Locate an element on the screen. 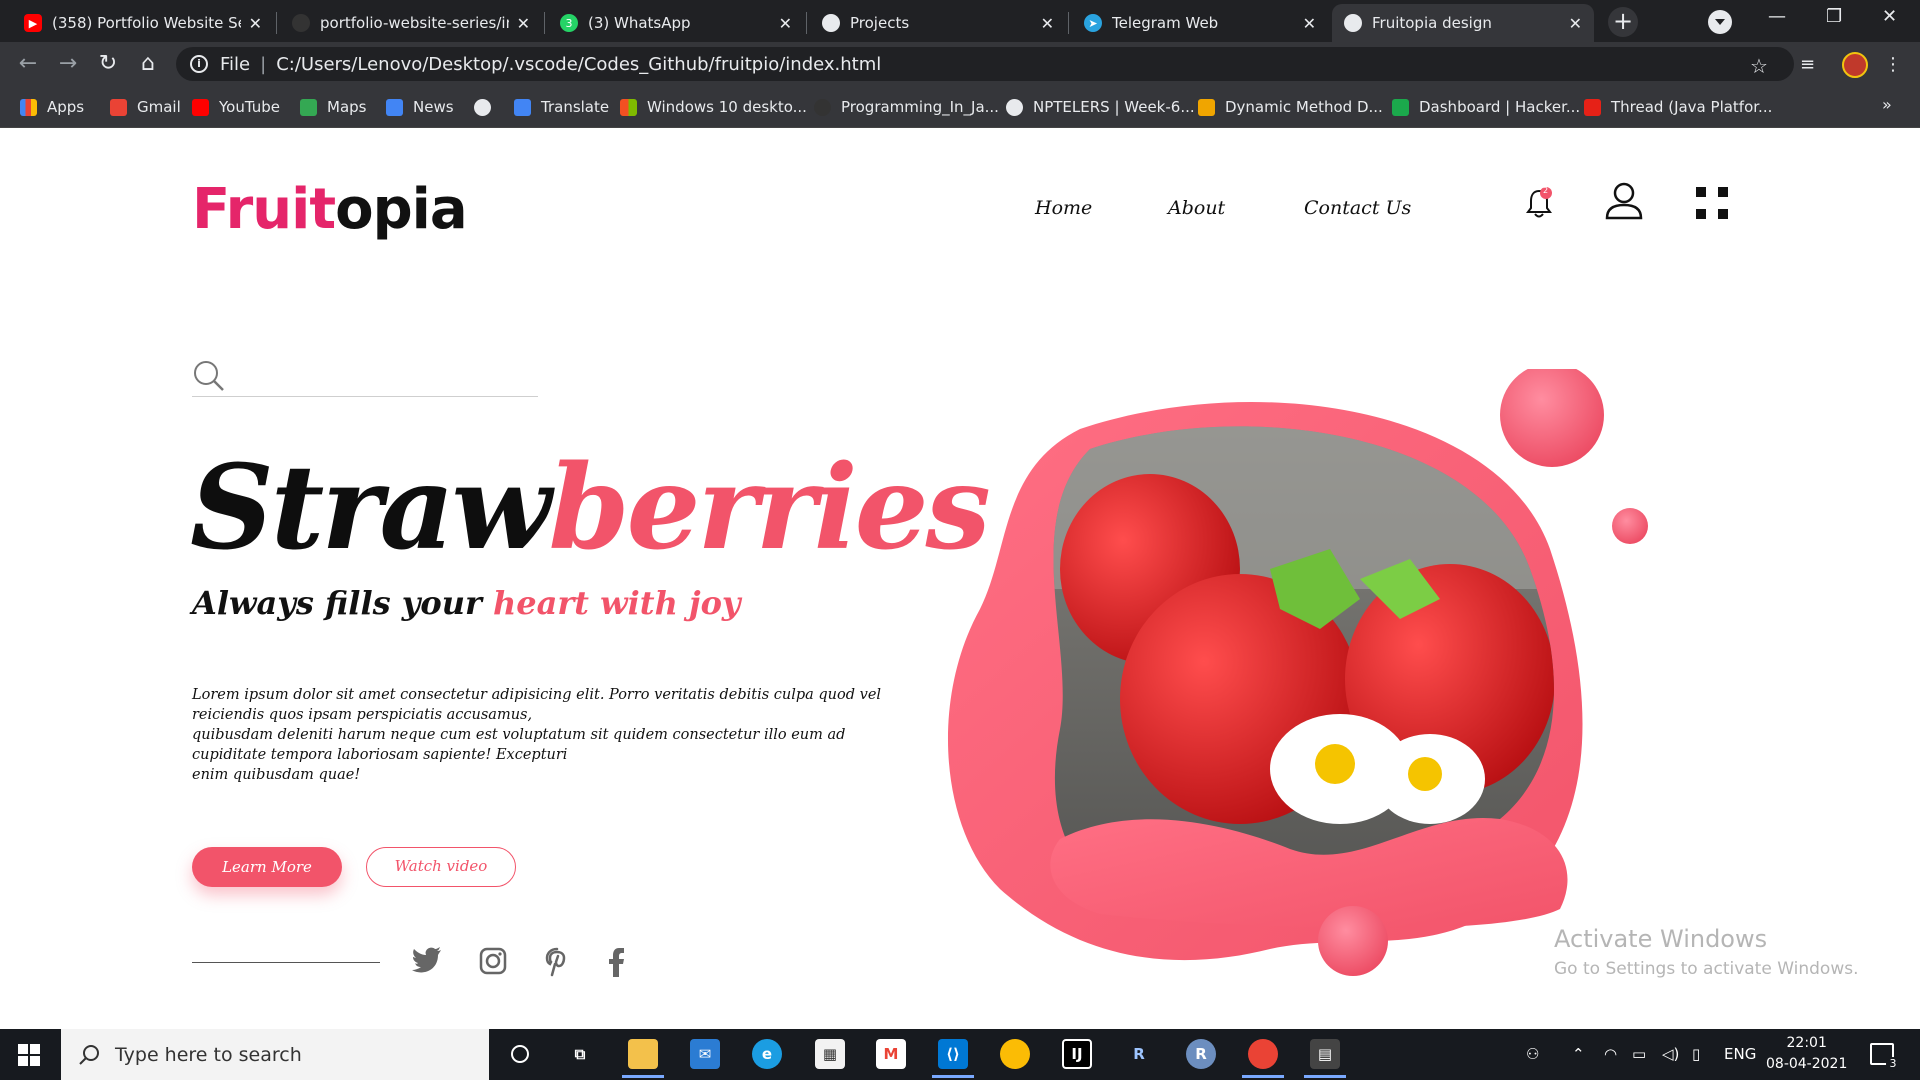 The image size is (1920, 1080). search-icon is located at coordinates (89, 1054).